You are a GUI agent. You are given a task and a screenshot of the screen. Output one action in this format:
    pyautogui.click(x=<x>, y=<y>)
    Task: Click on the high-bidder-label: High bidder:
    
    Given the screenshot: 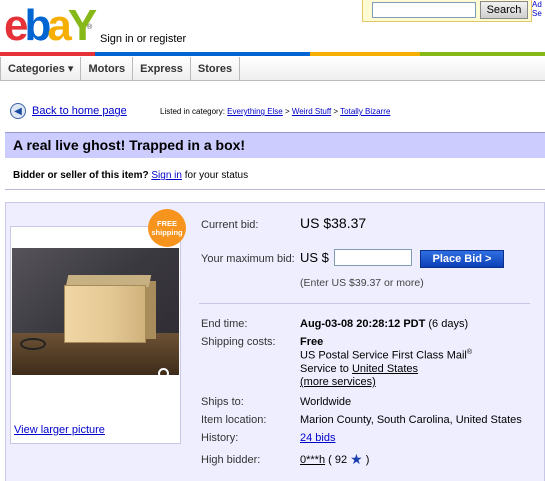 What is the action you would take?
    pyautogui.click(x=231, y=460)
    